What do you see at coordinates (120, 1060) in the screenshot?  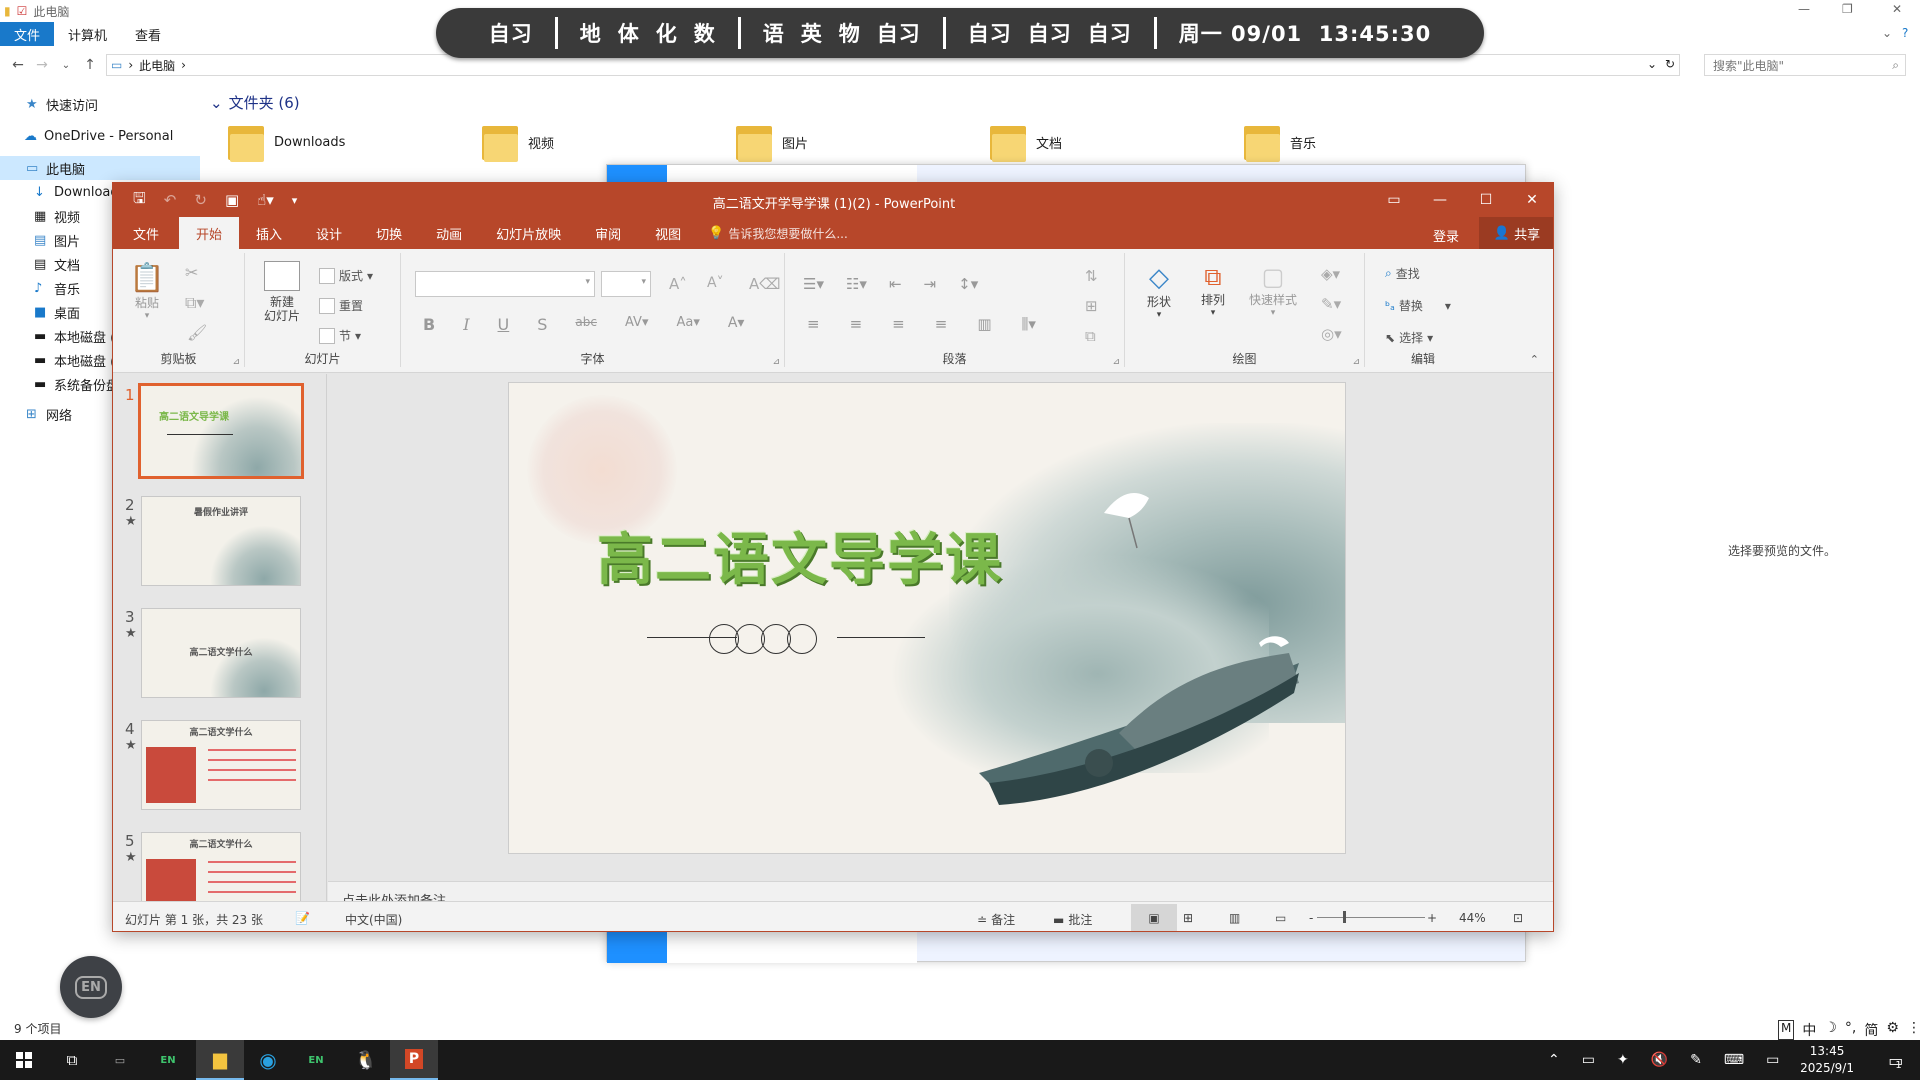 I see `app-launcher-icon: ▭` at bounding box center [120, 1060].